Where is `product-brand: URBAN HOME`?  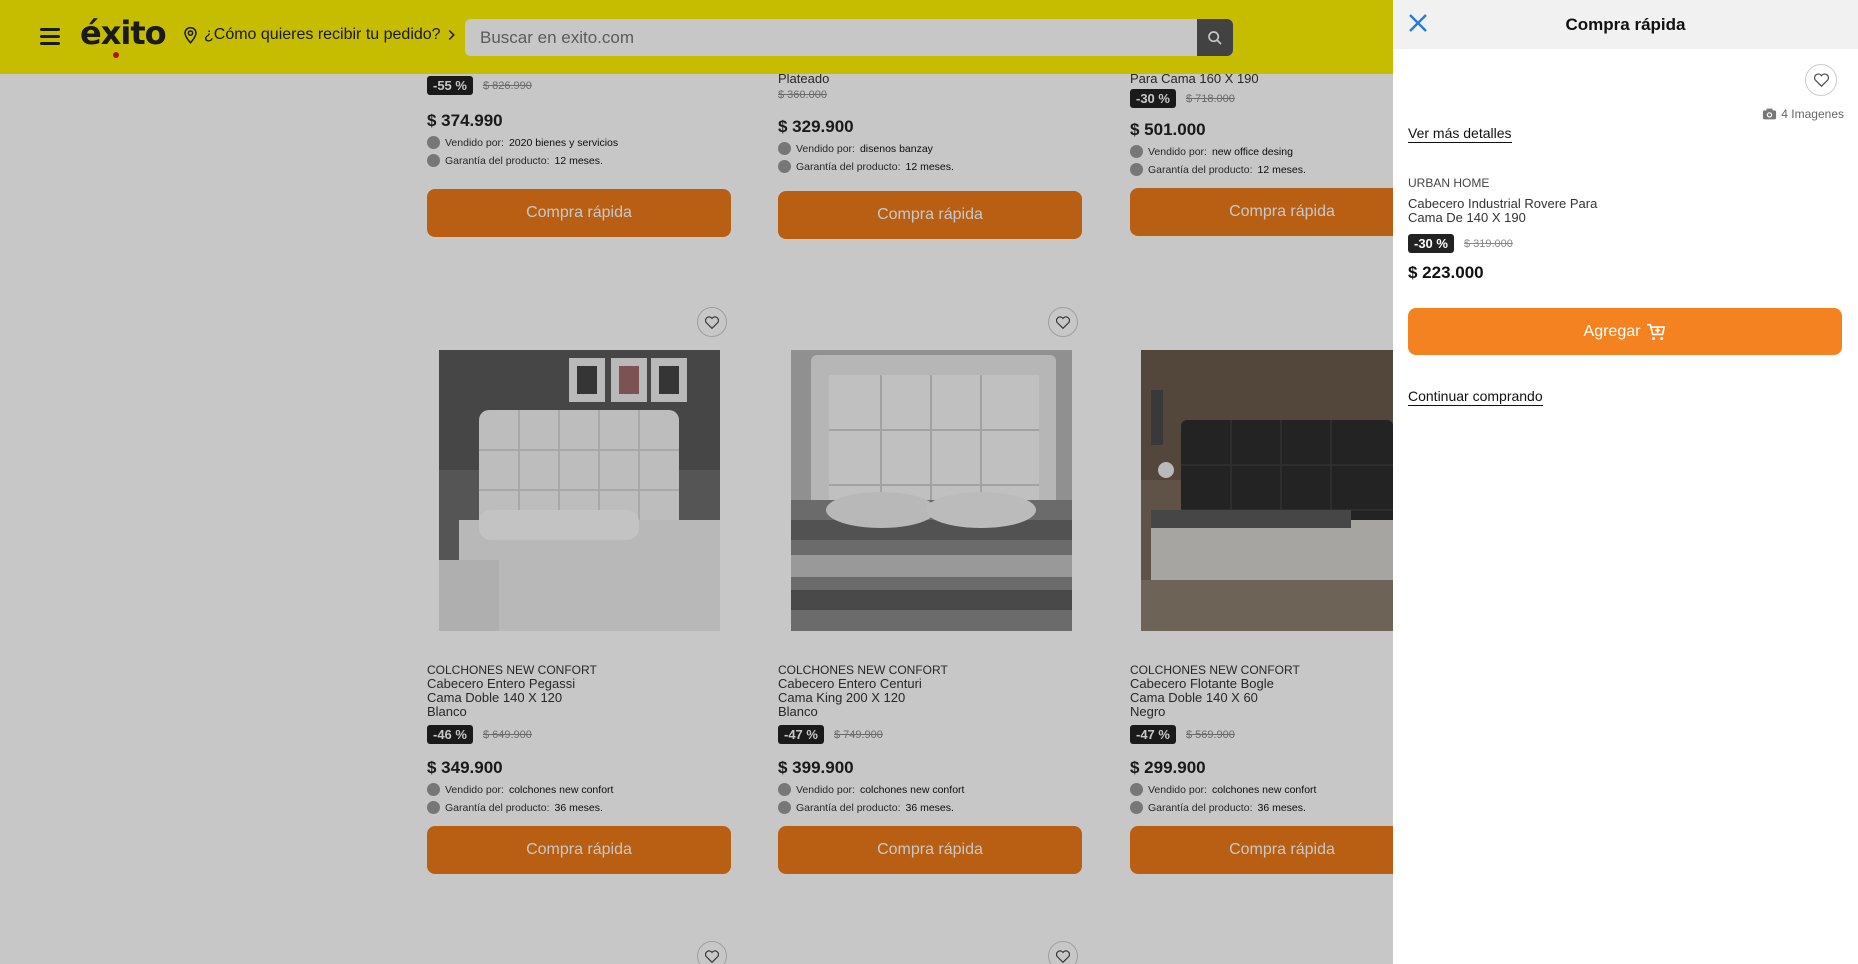
product-brand: URBAN HOME is located at coordinates (1449, 183).